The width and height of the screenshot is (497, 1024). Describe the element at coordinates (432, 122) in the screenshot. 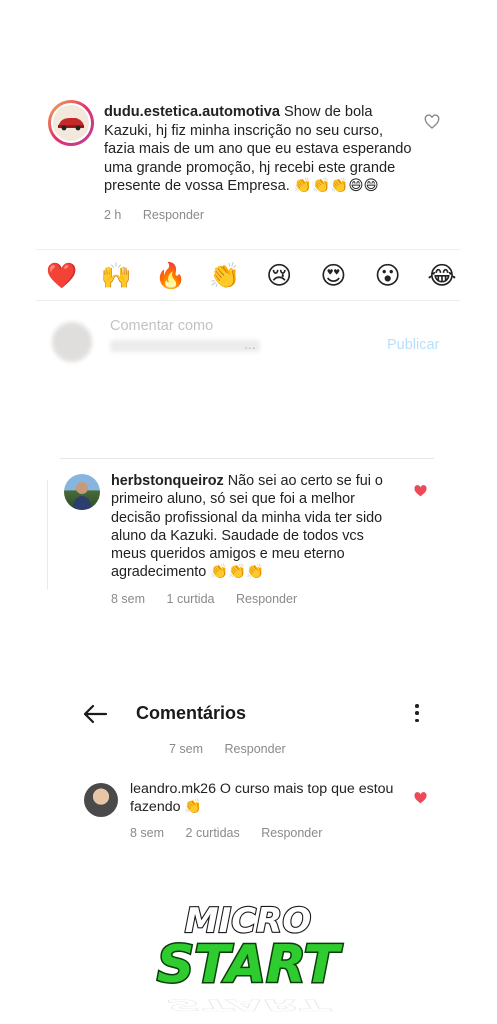

I see `like-heart-icon` at that location.